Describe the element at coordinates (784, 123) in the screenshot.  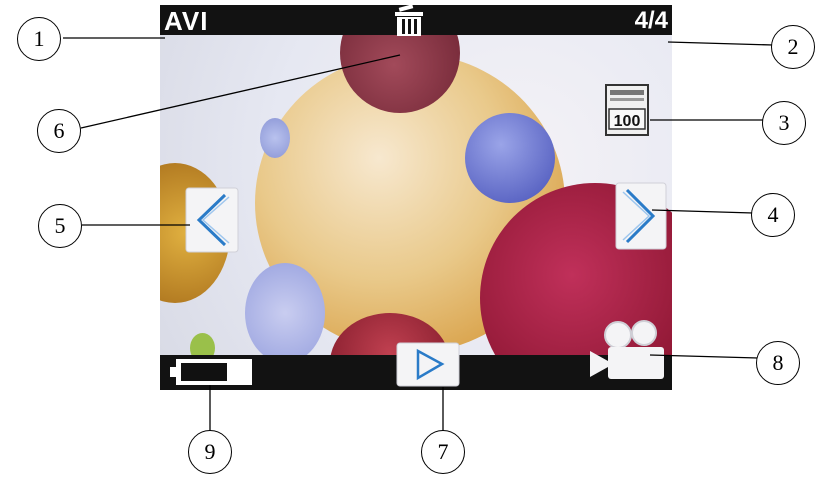
I see `callout-3: 3` at that location.